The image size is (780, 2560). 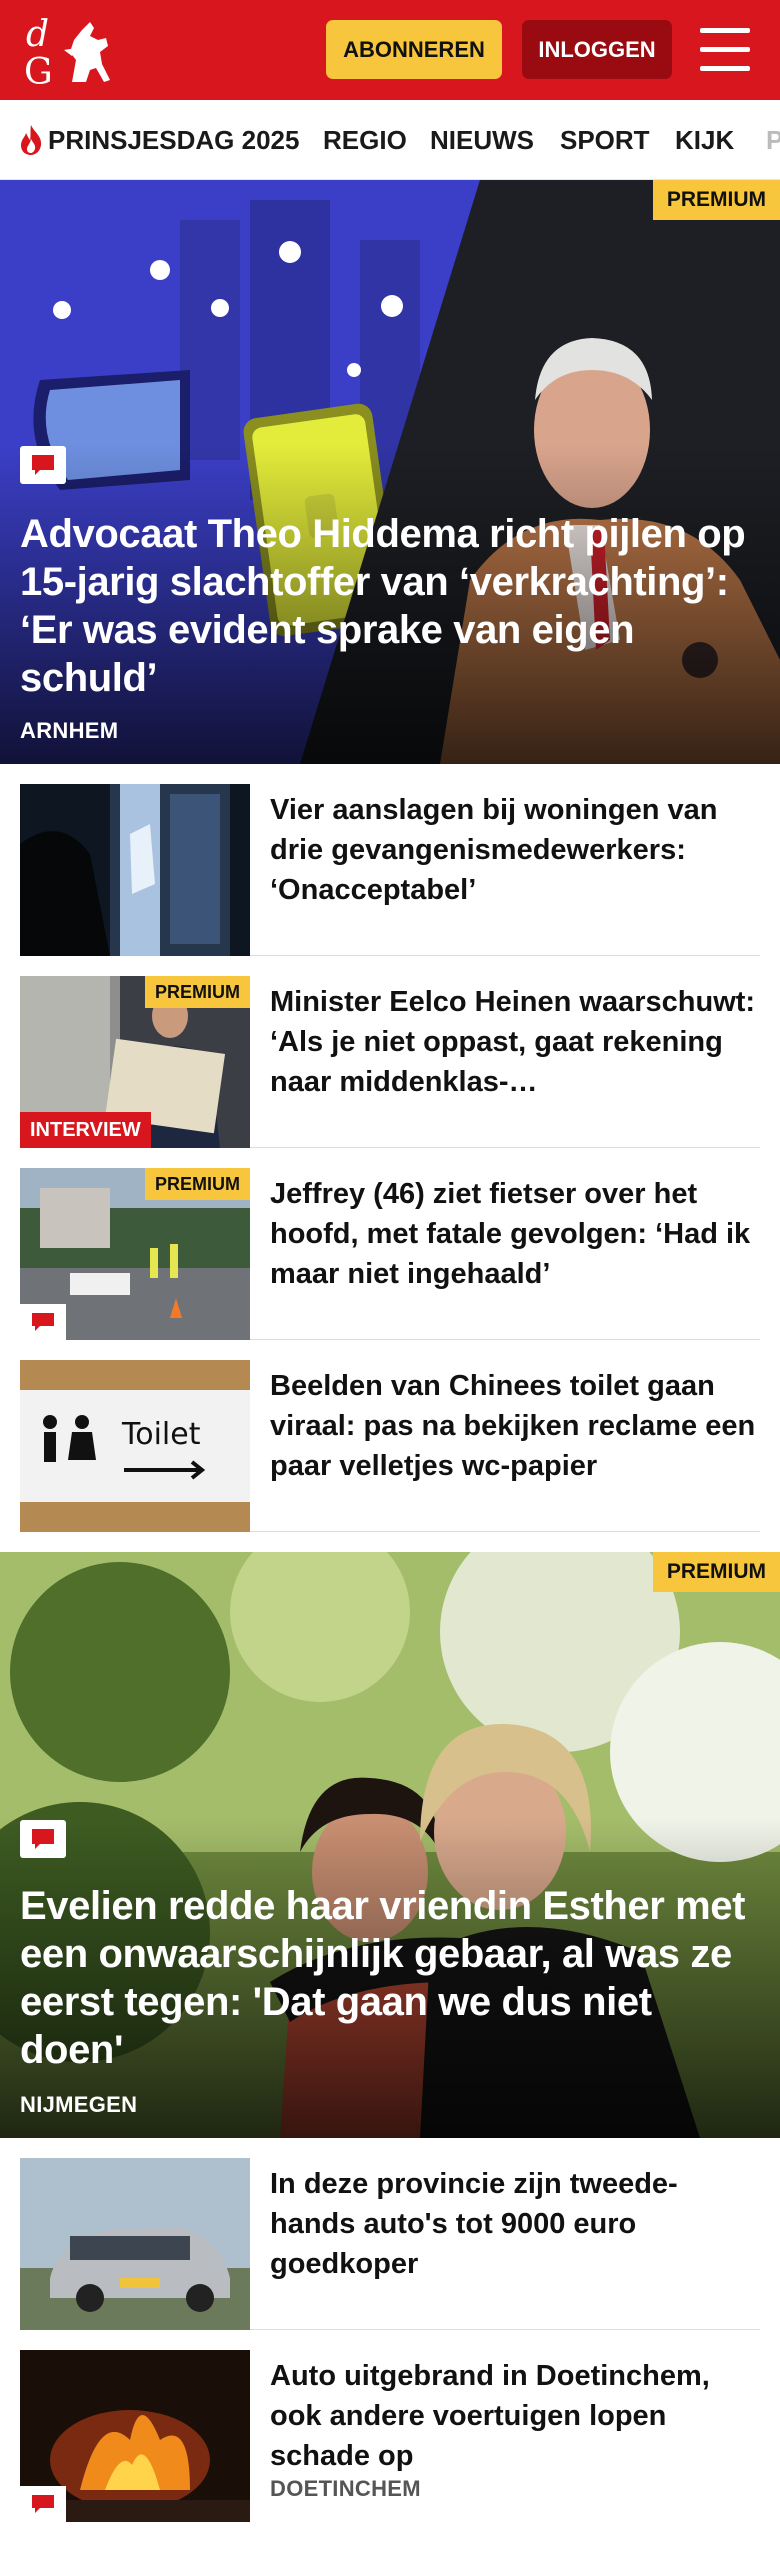 What do you see at coordinates (345, 2488) in the screenshot?
I see `article-location: DOETINCHEM` at bounding box center [345, 2488].